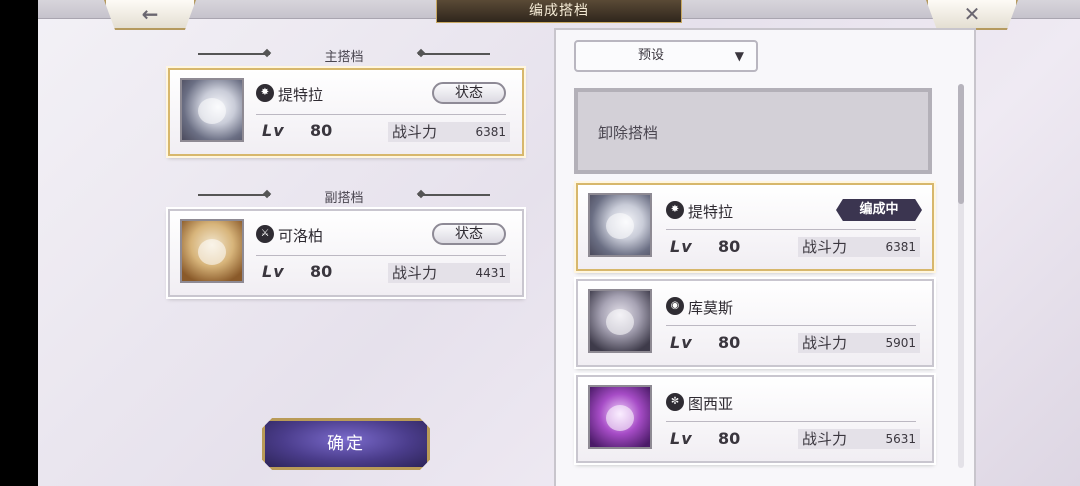 This screenshot has width=1080, height=486. What do you see at coordinates (265, 234) in the screenshot?
I see `sword-element-icon: ⚔` at bounding box center [265, 234].